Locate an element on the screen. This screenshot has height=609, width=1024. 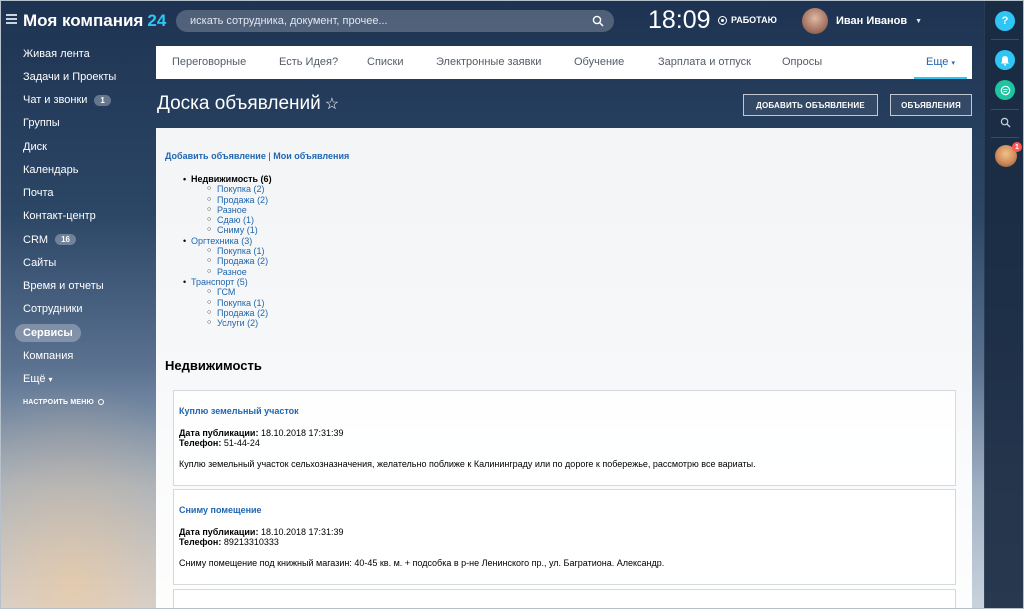
menu-item-services: Сервисы is located at coordinates (75, 332).